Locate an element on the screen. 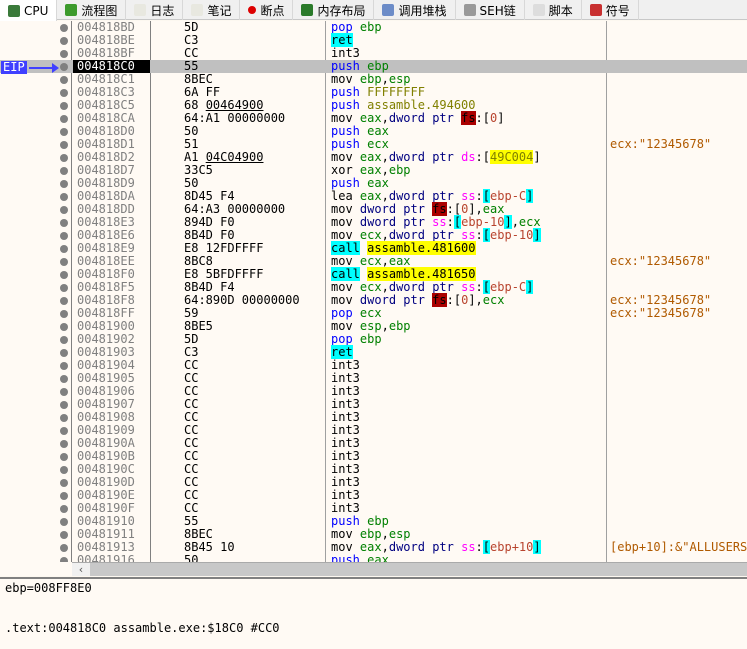  instruction-token: ebp-C is located at coordinates (508, 287).